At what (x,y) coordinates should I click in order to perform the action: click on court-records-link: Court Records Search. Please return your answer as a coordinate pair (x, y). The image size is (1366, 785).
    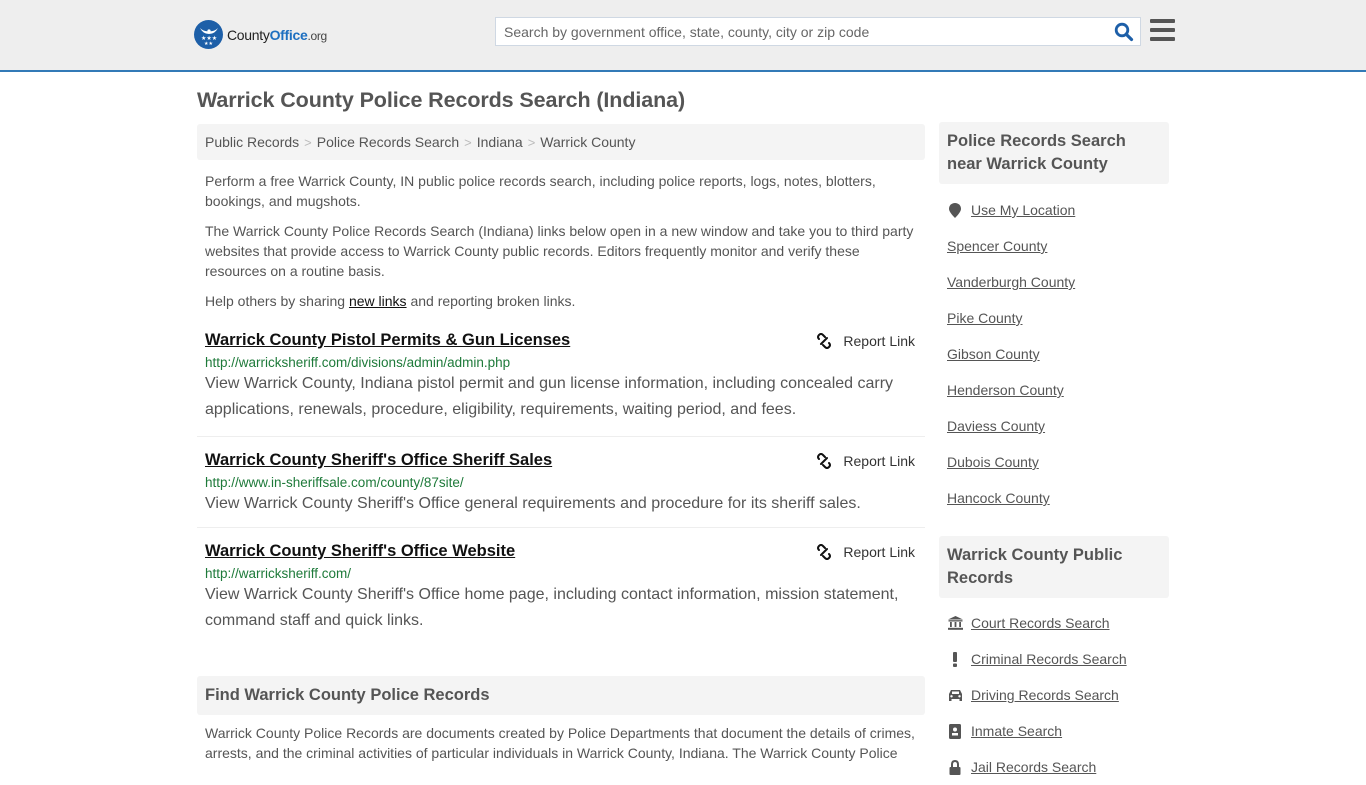
    Looking at the image, I should click on (1040, 623).